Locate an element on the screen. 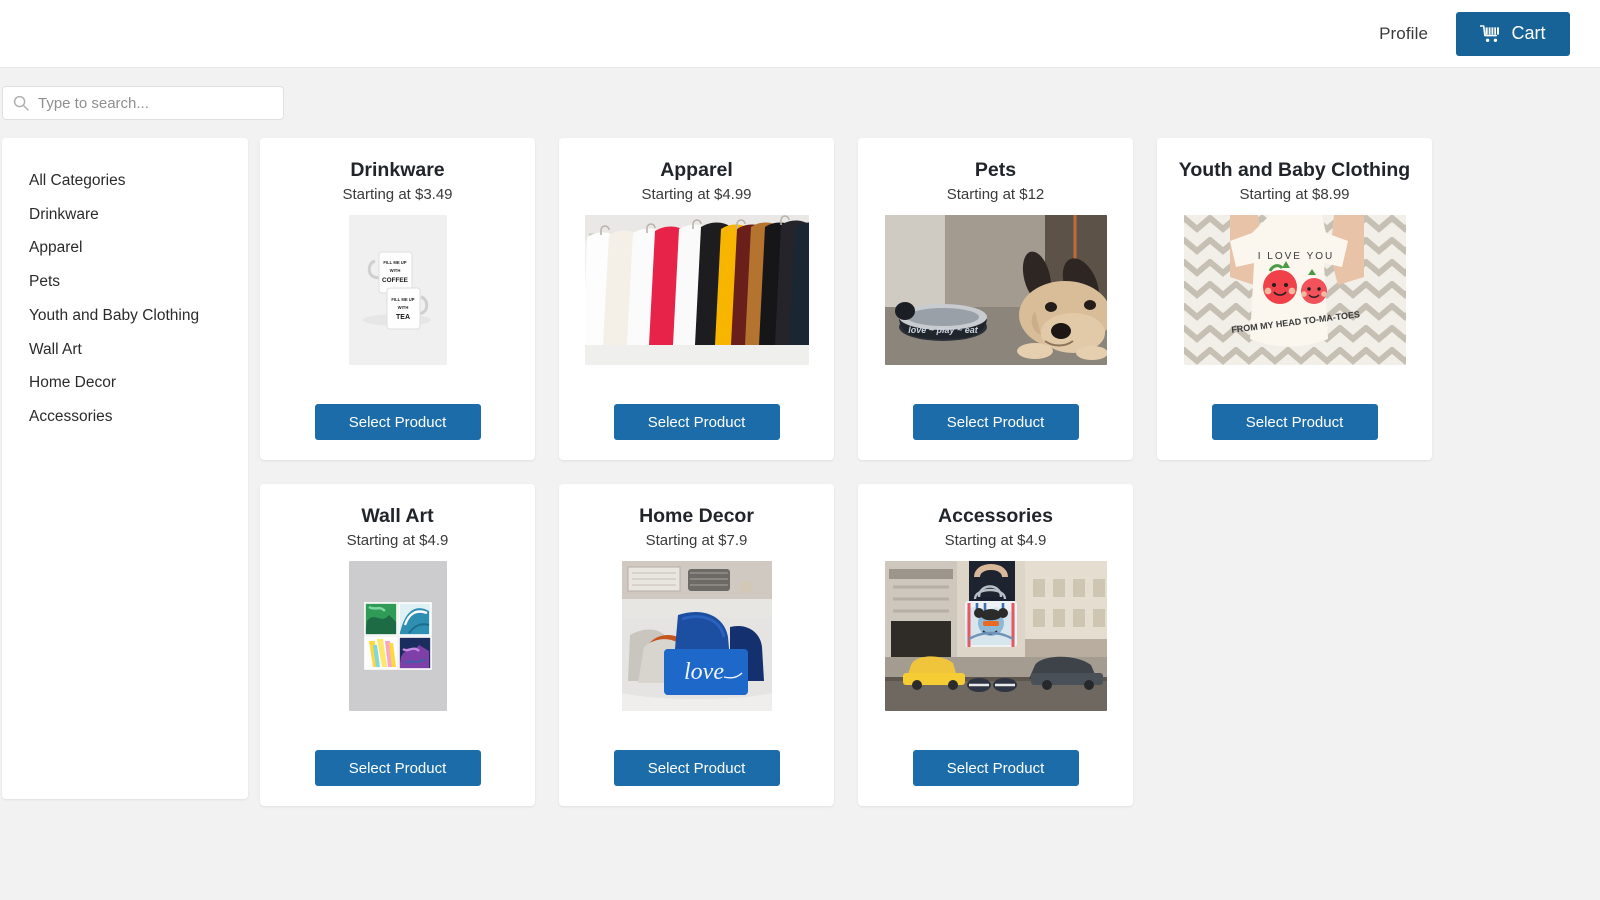  product-image: love ~ play ~ eat is located at coordinates (995, 290).